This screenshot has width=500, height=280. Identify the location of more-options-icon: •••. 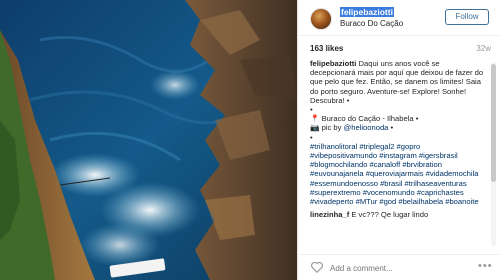
(485, 266).